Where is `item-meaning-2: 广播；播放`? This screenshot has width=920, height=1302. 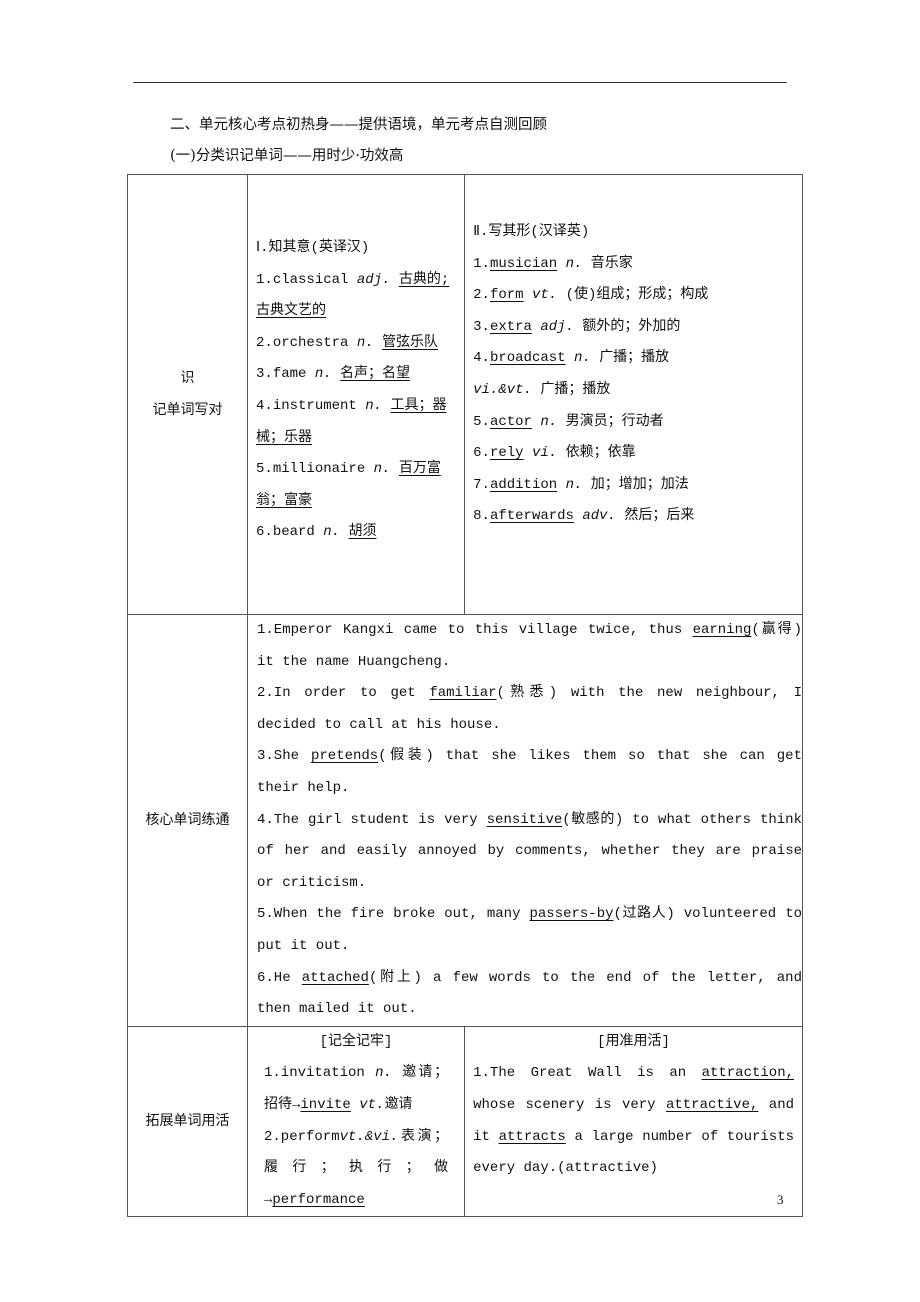 item-meaning-2: 广播；播放 is located at coordinates (575, 389).